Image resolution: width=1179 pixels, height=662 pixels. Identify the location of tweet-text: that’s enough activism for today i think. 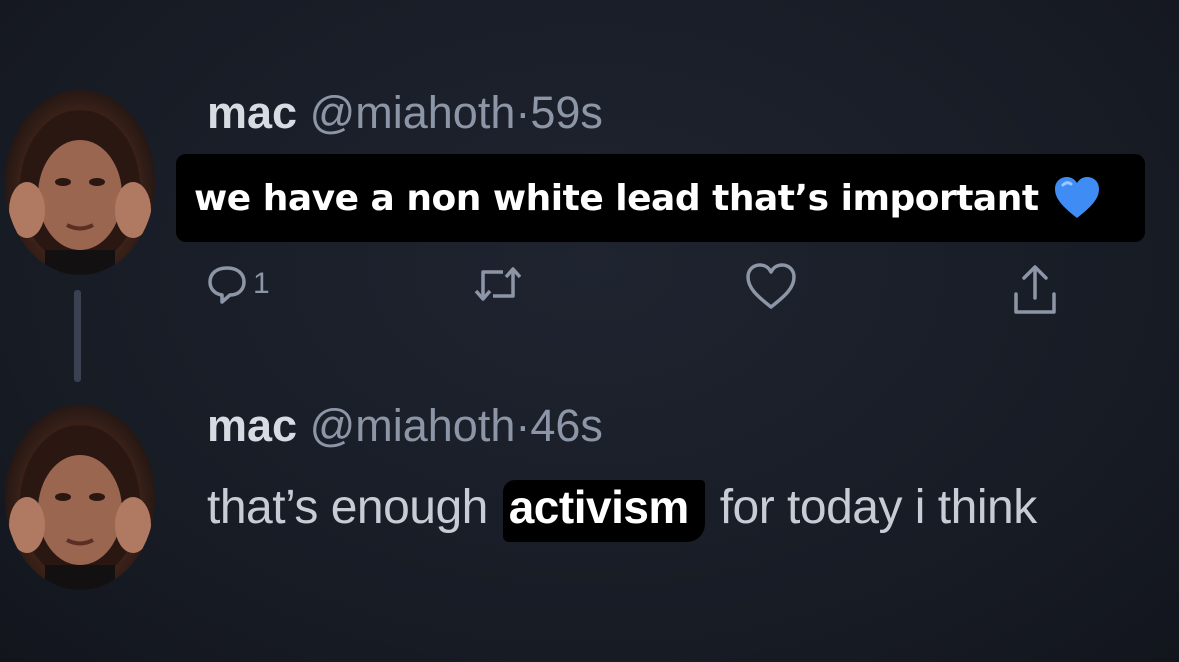
(677, 508).